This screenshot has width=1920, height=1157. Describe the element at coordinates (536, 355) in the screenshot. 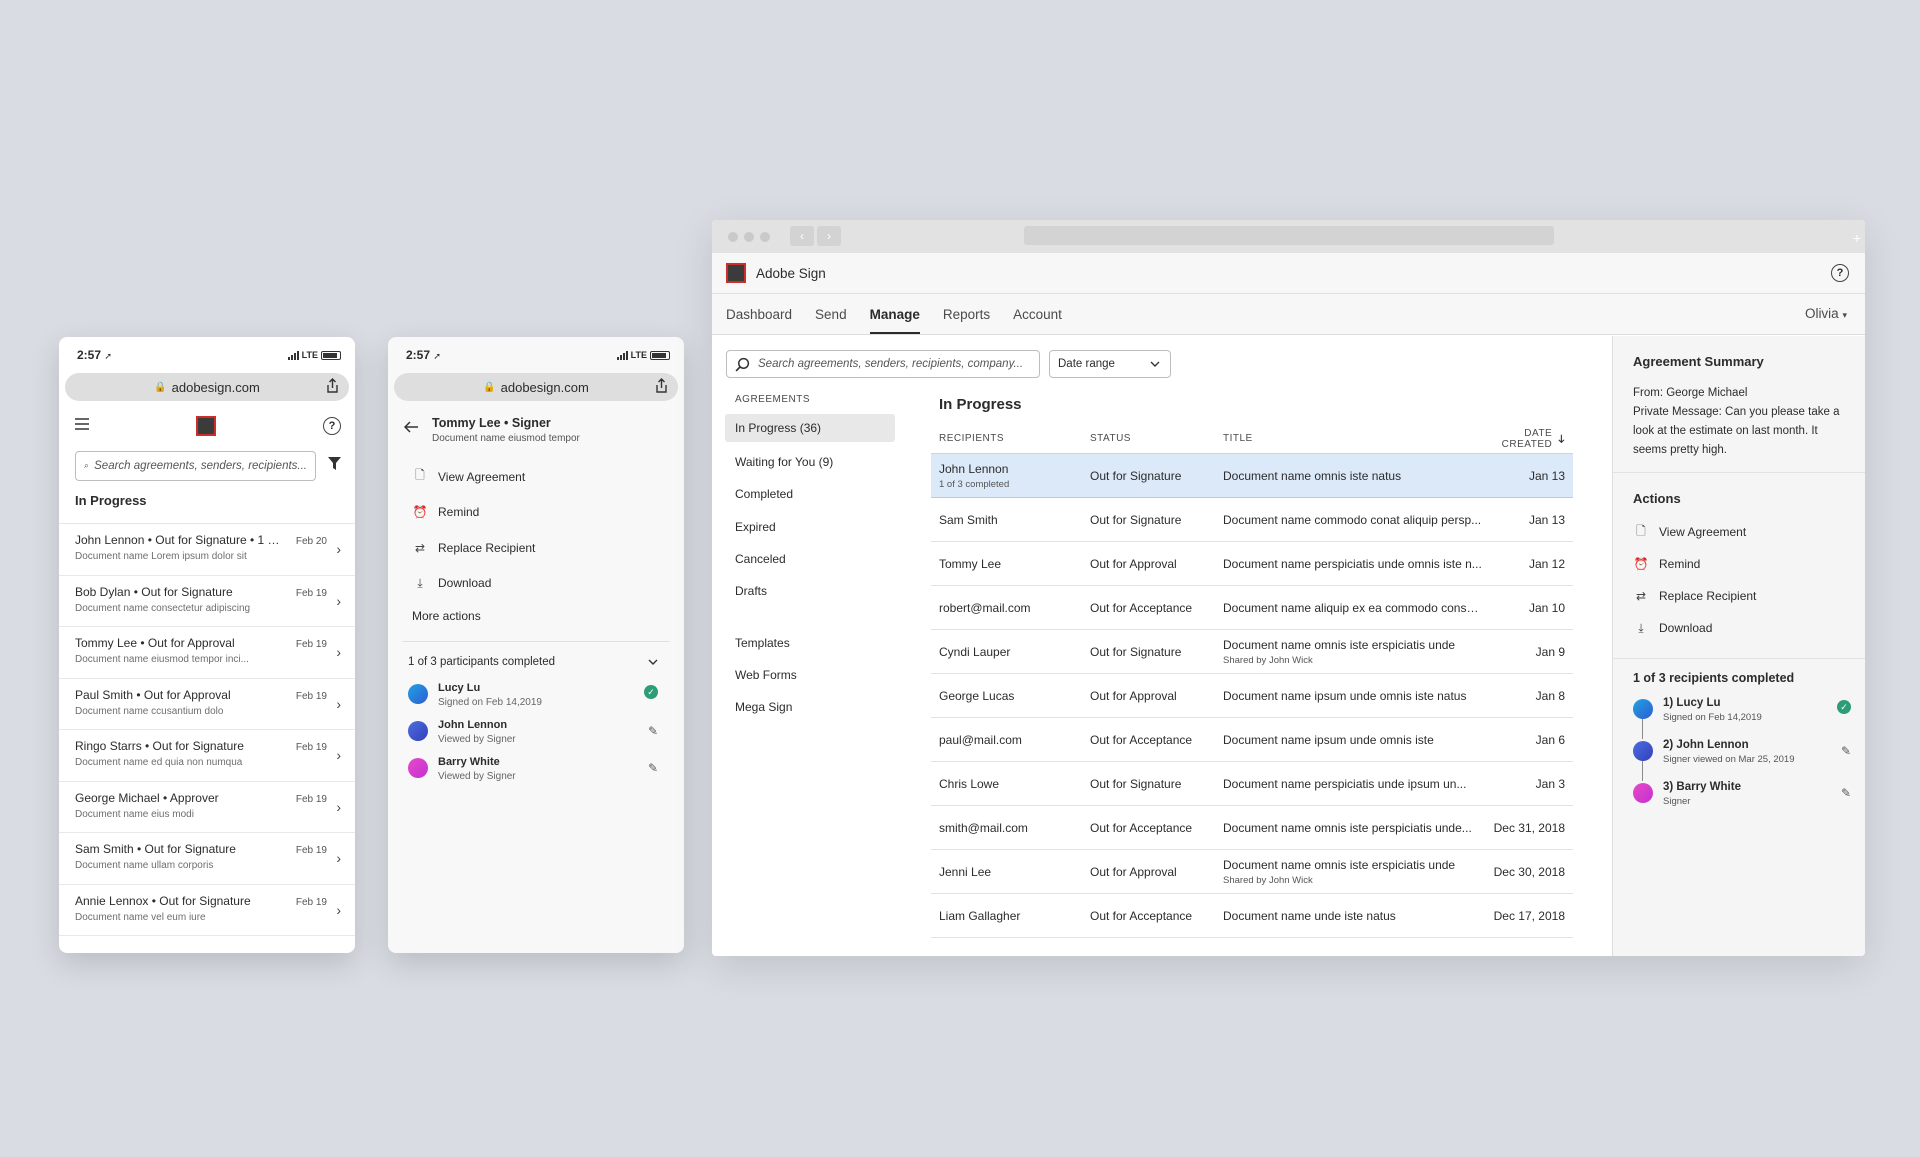

I see `mobile-status-bar: 2:57 ➚ LTE` at that location.